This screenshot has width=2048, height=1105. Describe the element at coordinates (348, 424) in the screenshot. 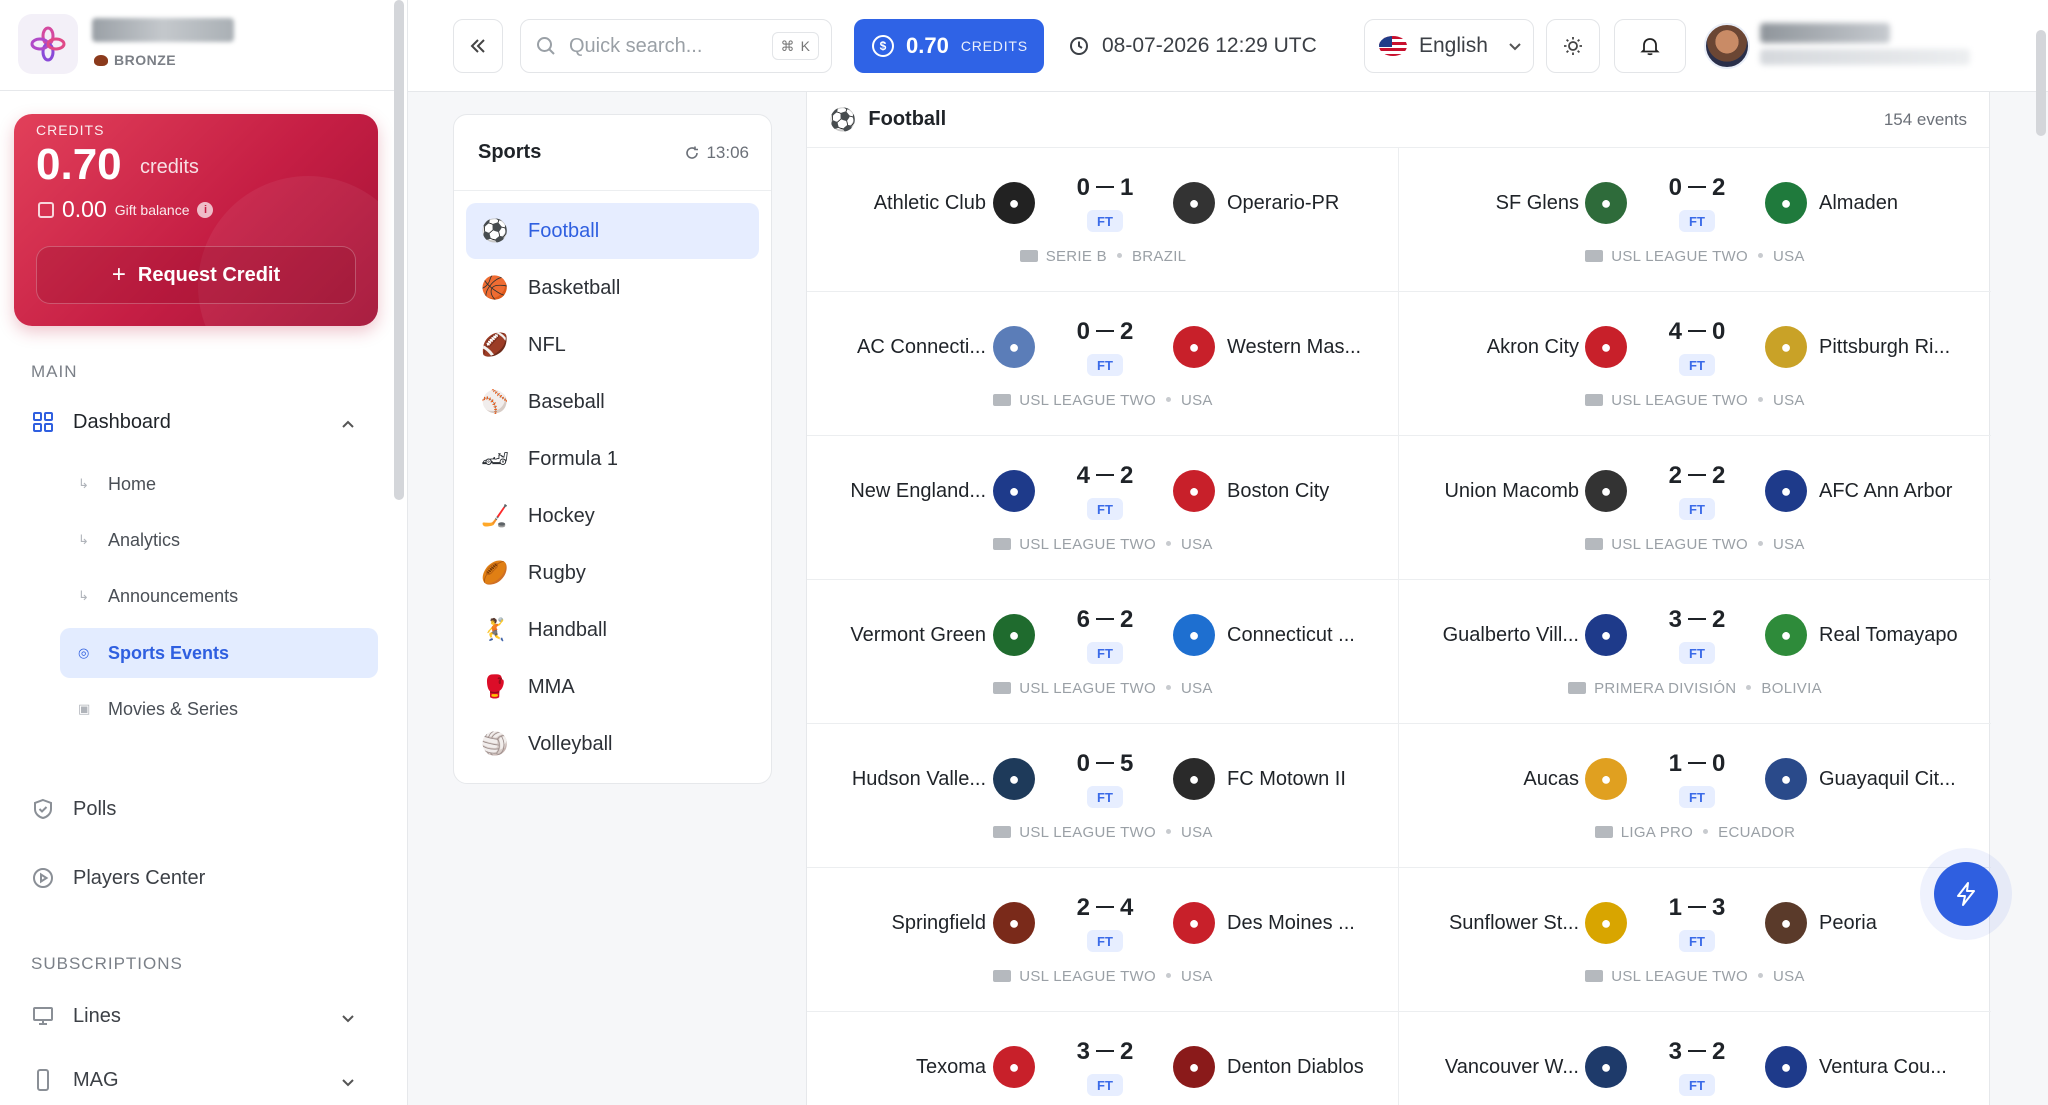

I see `chevron-up-icon` at that location.